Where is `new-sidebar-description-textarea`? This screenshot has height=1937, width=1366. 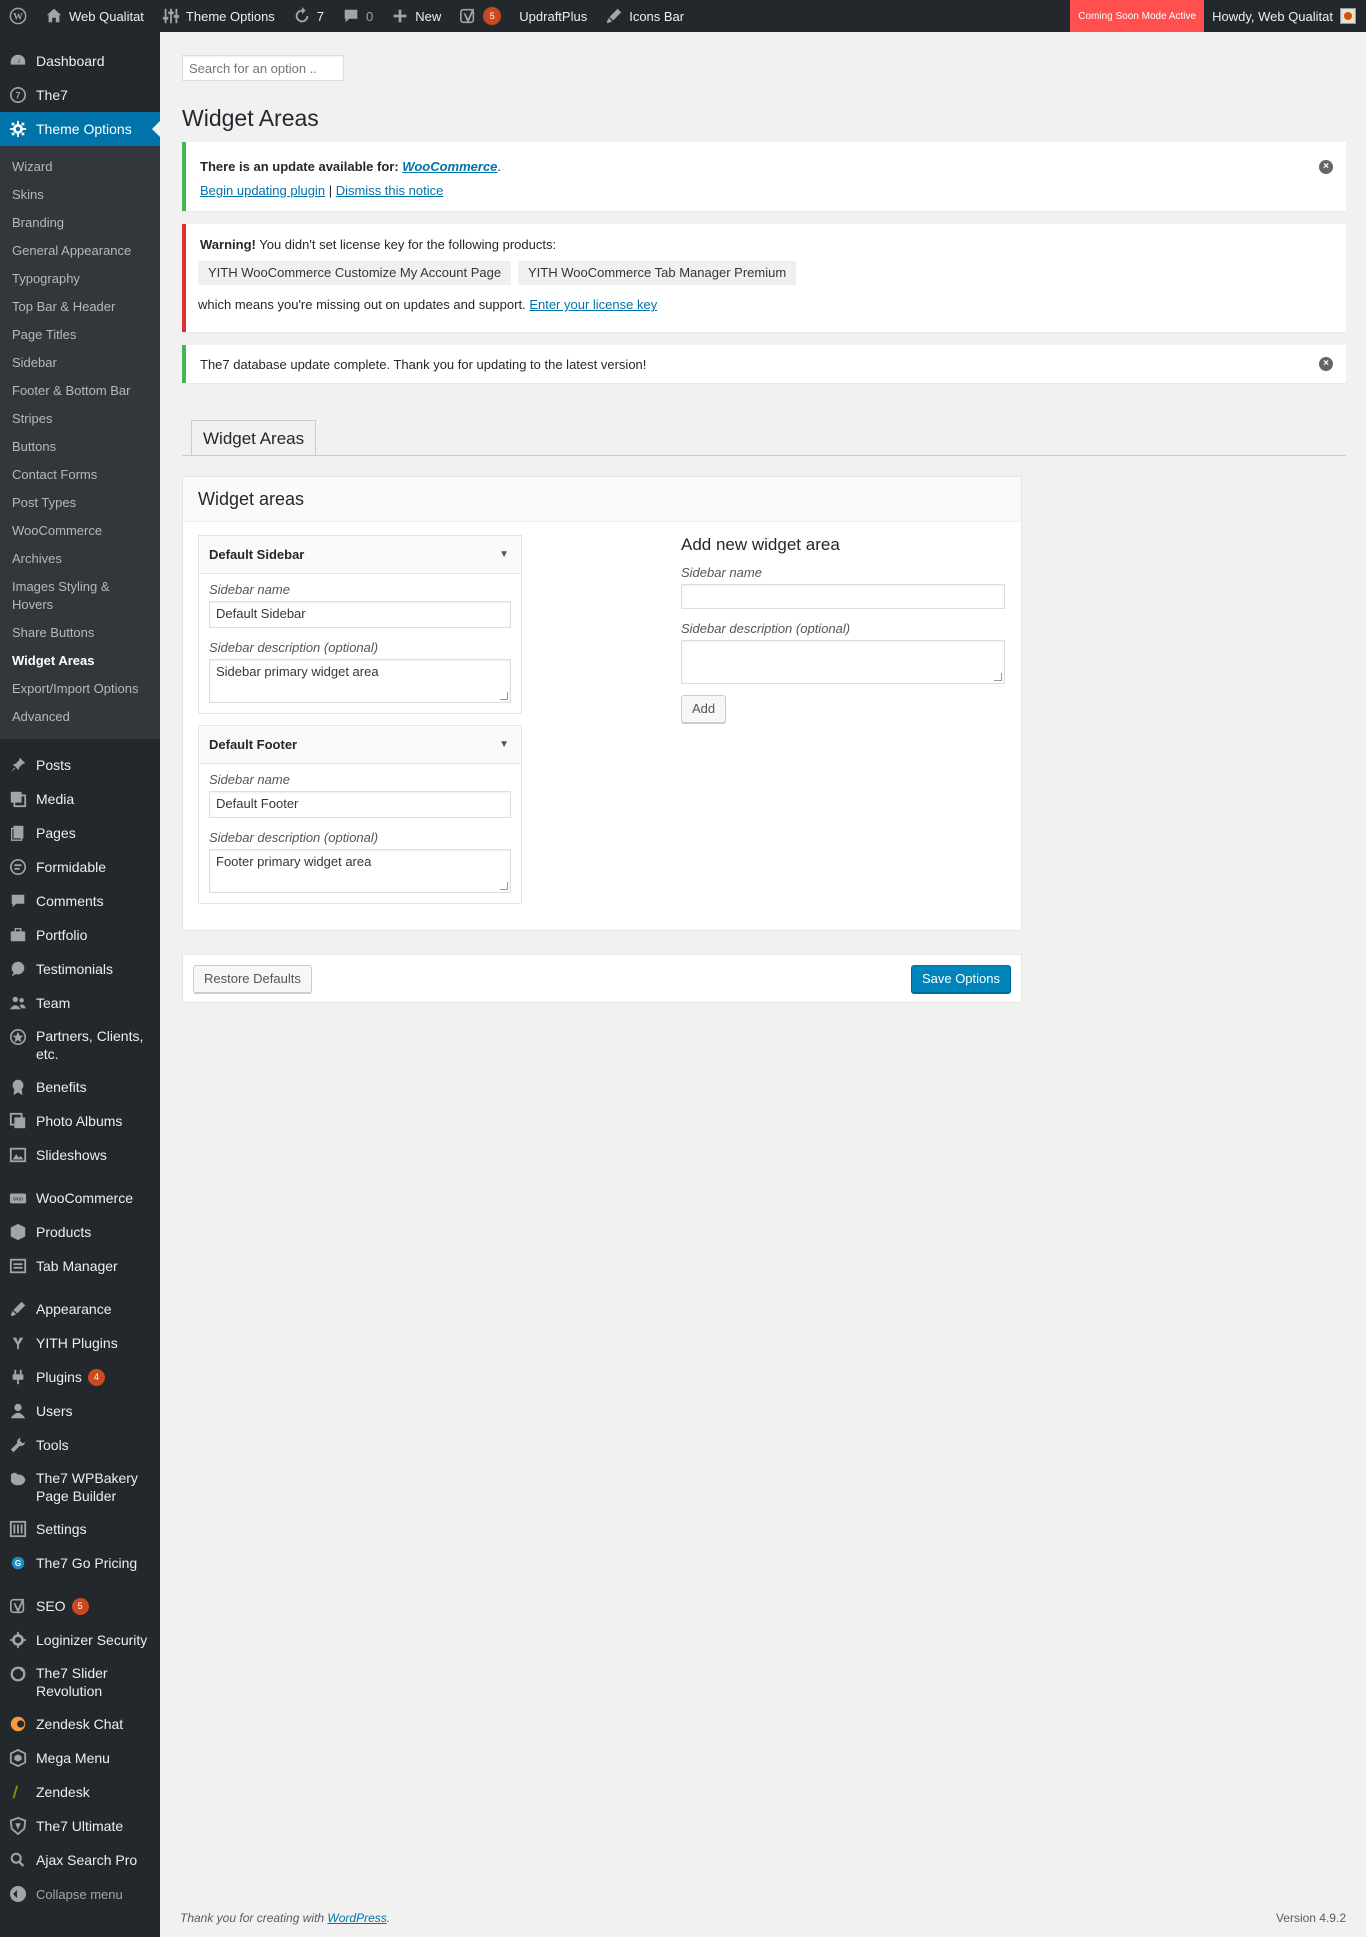 new-sidebar-description-textarea is located at coordinates (843, 662).